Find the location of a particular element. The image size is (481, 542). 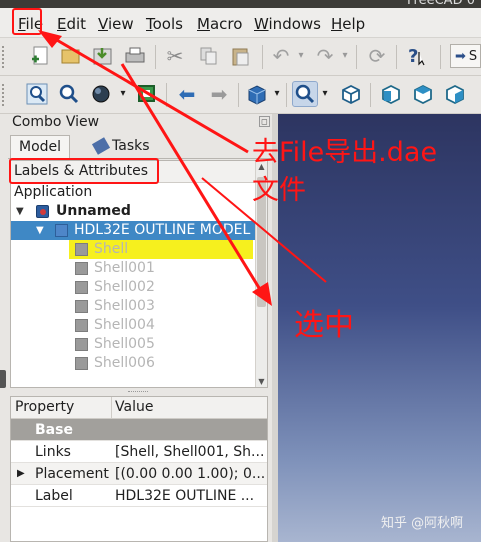

arrow-line-to-file is located at coordinates (149, 94).